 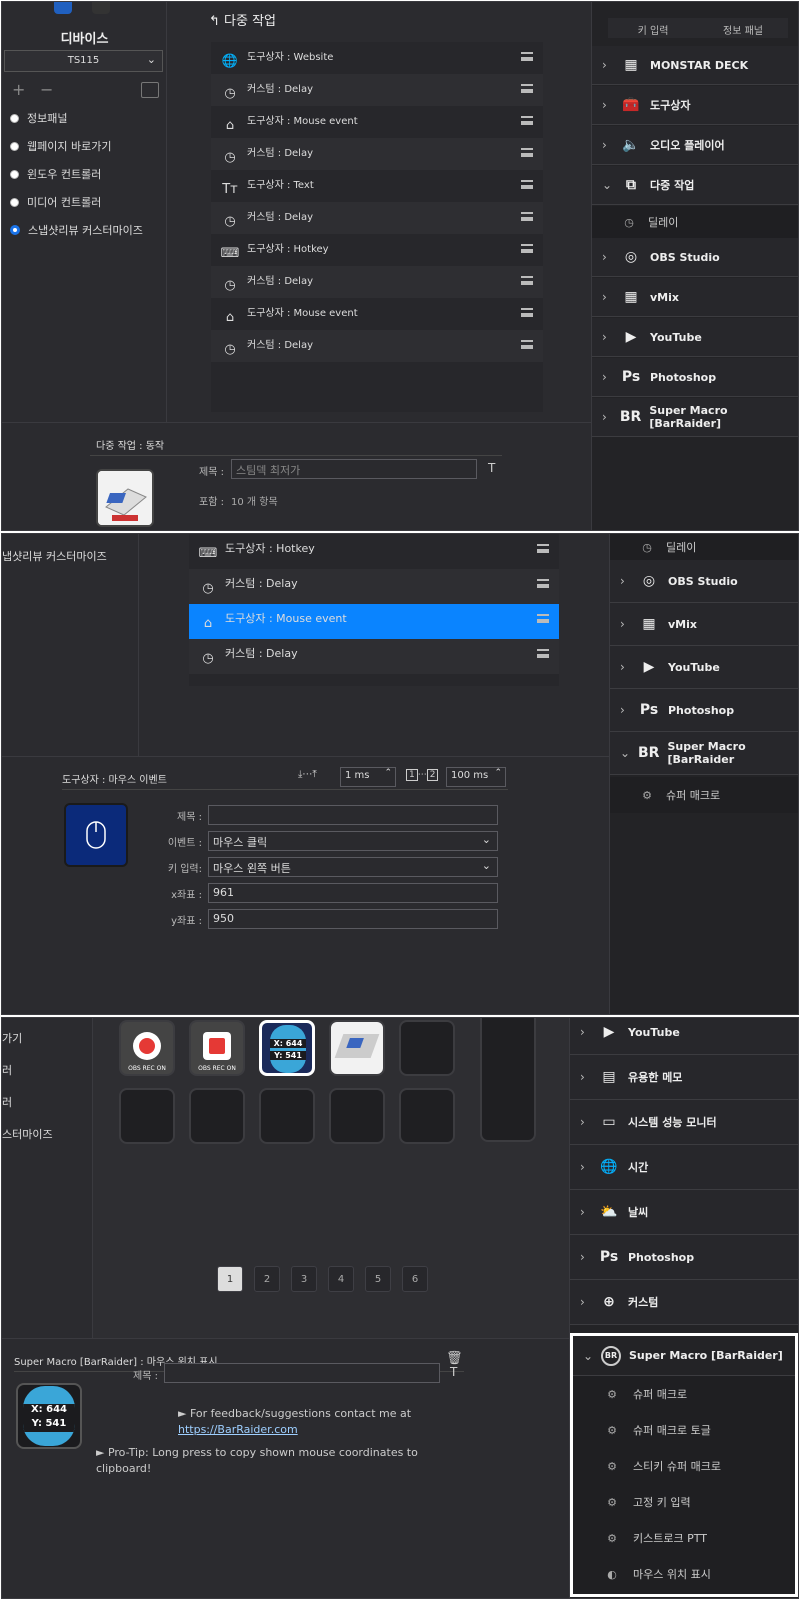 I want to click on sidebar-item: 윈도우 컨트롤러, so click(x=55, y=174).